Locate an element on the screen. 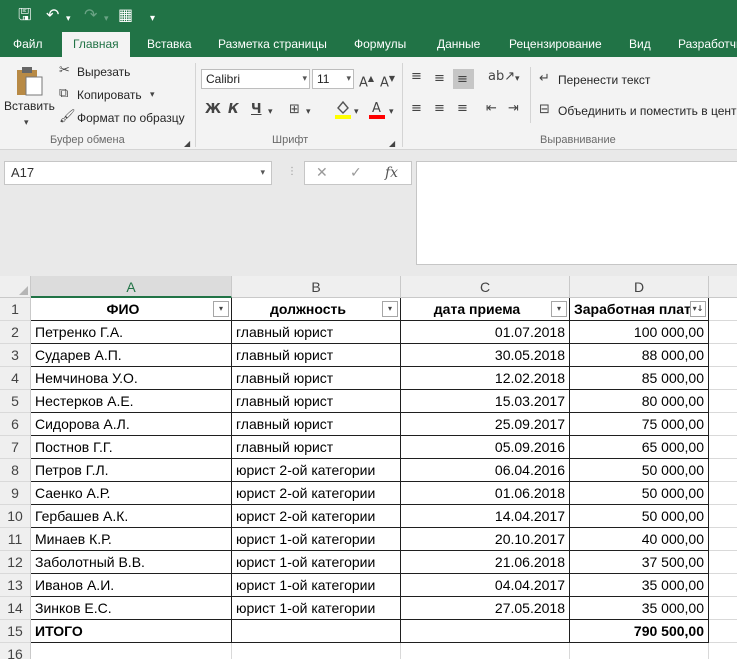  underline-button: Ч is located at coordinates (256, 110).